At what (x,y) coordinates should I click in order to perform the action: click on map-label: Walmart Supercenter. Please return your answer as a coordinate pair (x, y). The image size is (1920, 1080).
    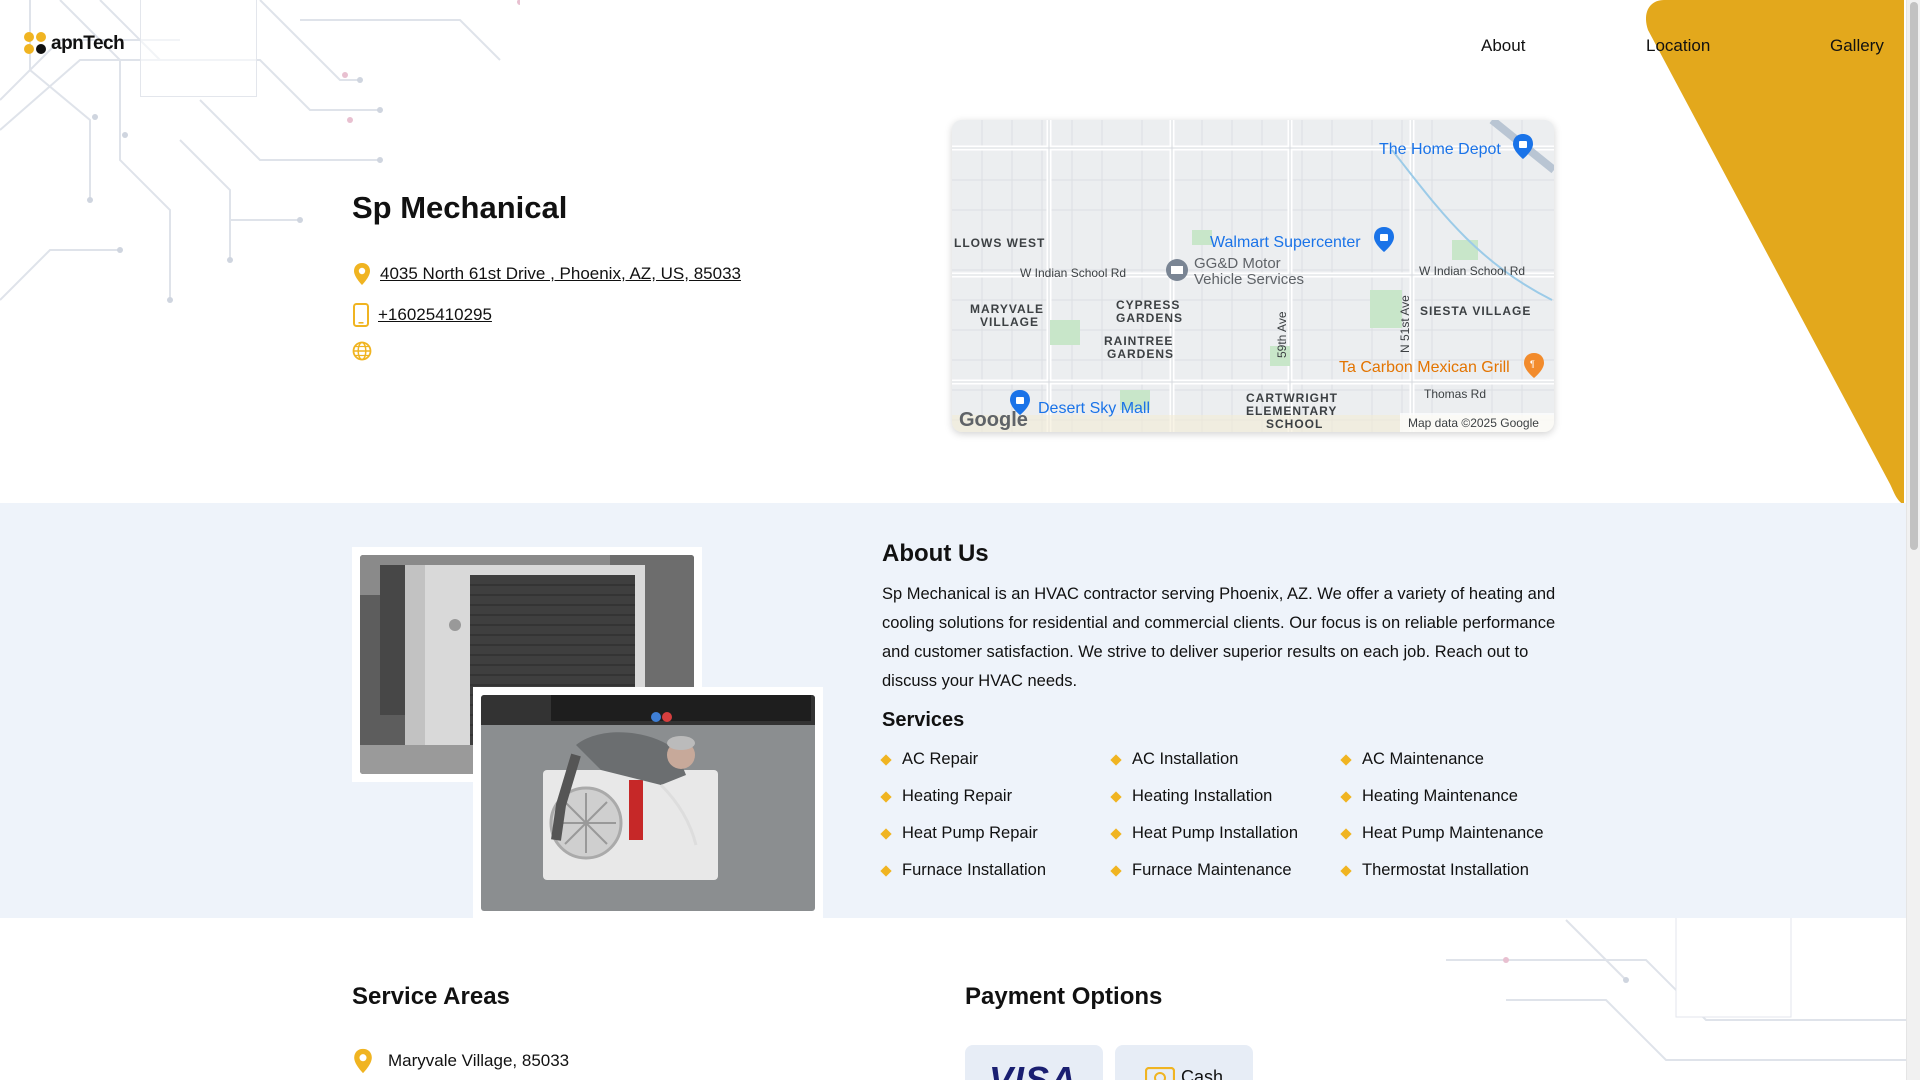
    Looking at the image, I should click on (1285, 242).